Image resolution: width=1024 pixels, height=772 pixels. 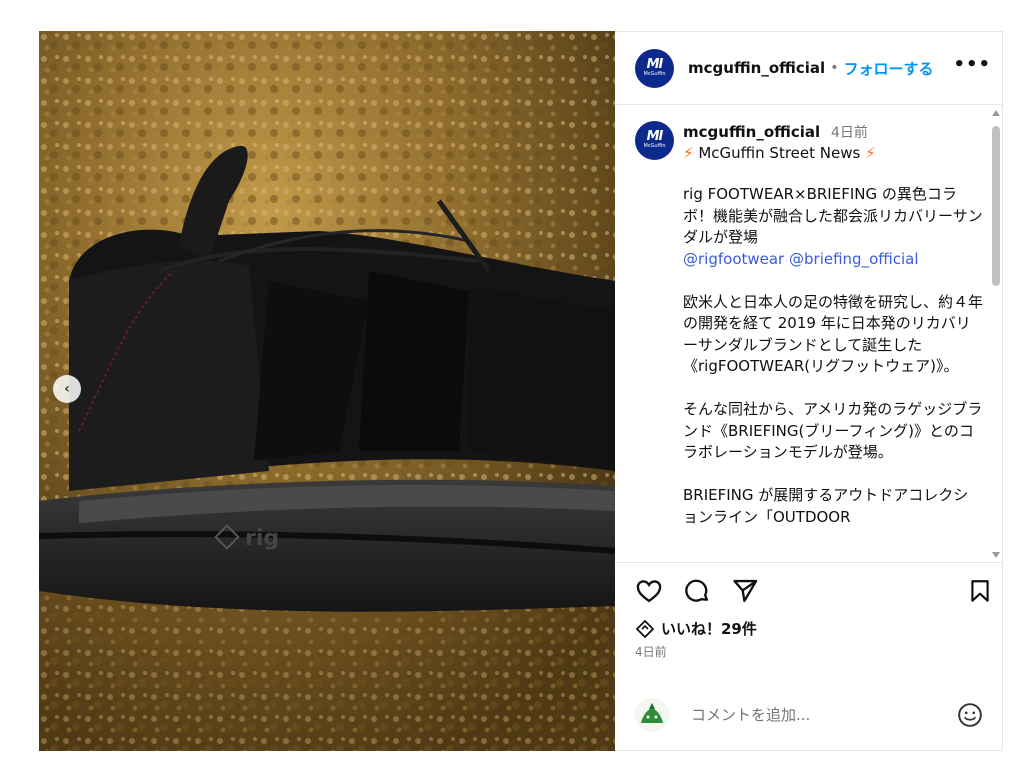 What do you see at coordinates (649, 593) in the screenshot?
I see `heart-icon` at bounding box center [649, 593].